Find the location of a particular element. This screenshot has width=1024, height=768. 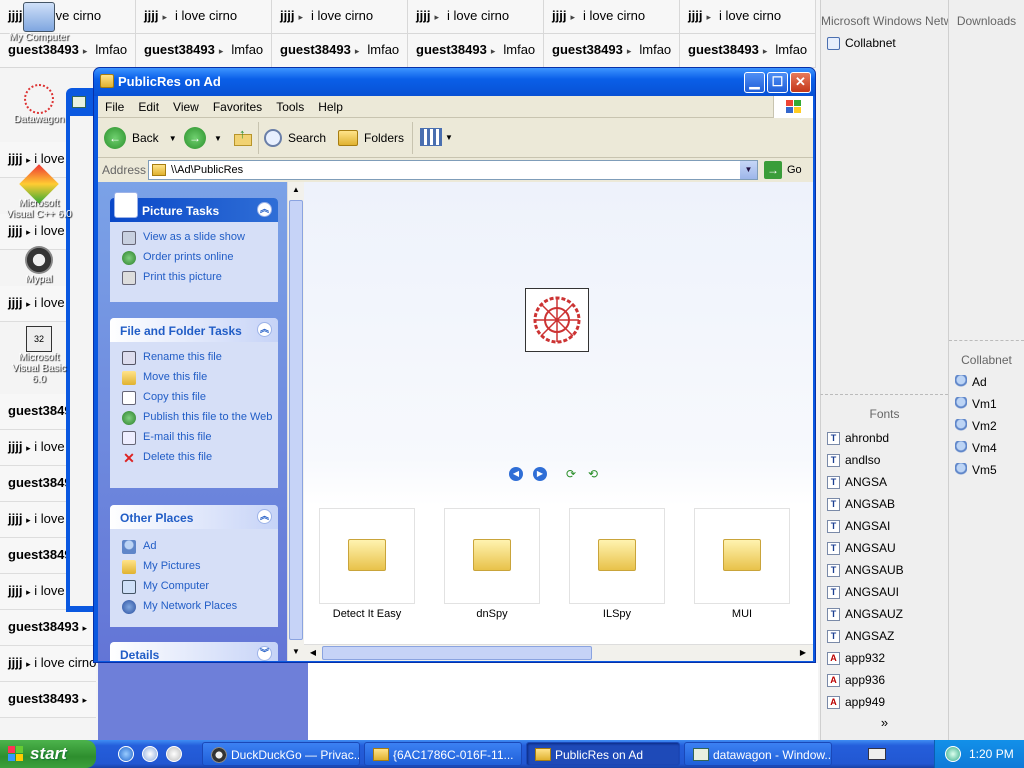

next-image-icon: ▶ is located at coordinates (540, 474).